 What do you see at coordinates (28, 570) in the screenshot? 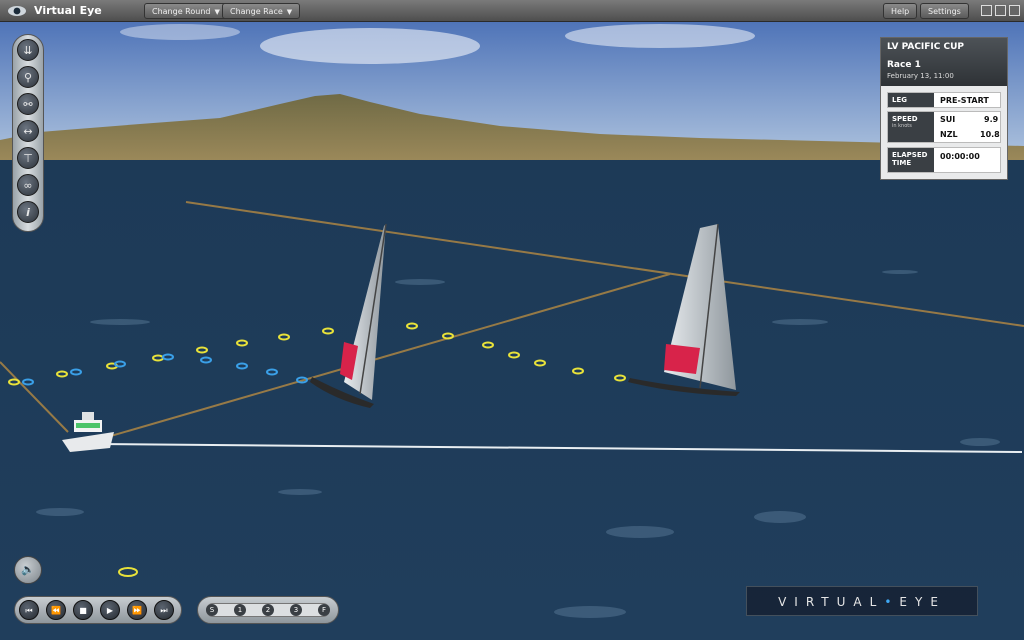
I see `audio-icon: 🔈` at bounding box center [28, 570].